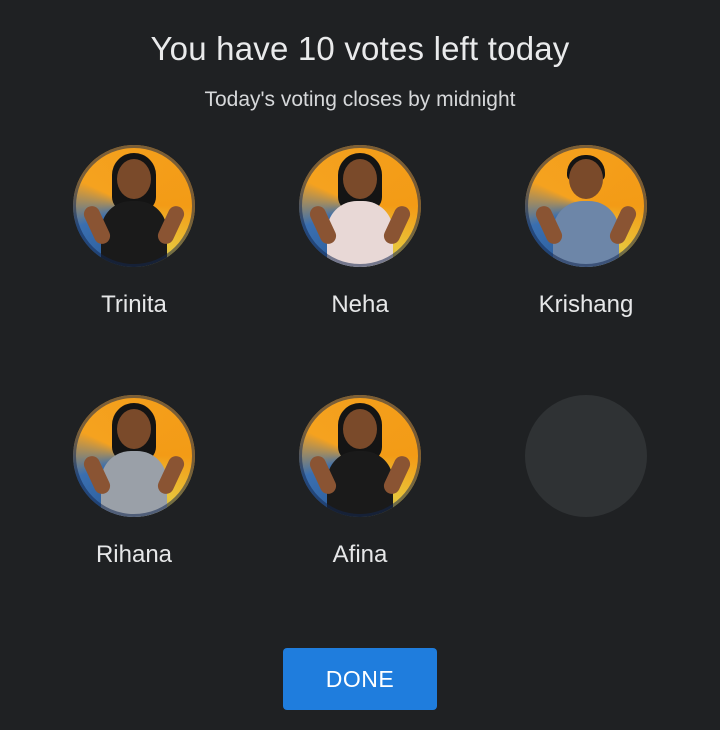 This screenshot has width=720, height=730. I want to click on page-title: You have 10 votes left today, so click(360, 48).